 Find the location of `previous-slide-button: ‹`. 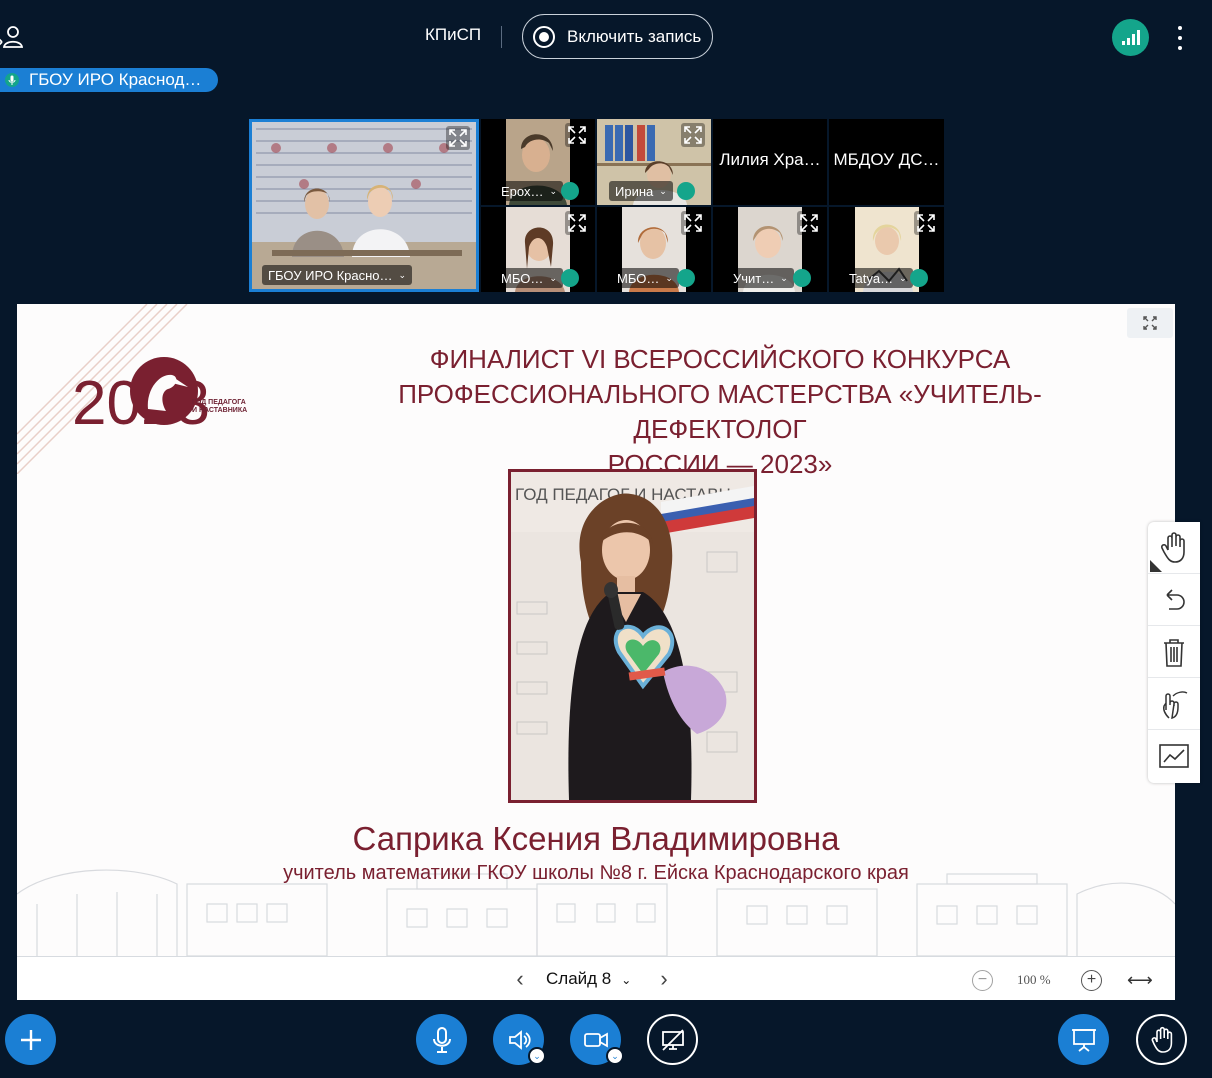

previous-slide-button: ‹ is located at coordinates (520, 979).